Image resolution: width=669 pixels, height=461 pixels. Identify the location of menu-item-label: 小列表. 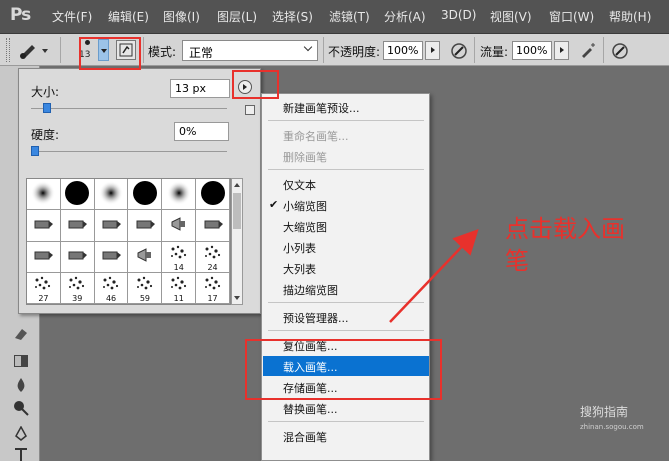
(299, 248).